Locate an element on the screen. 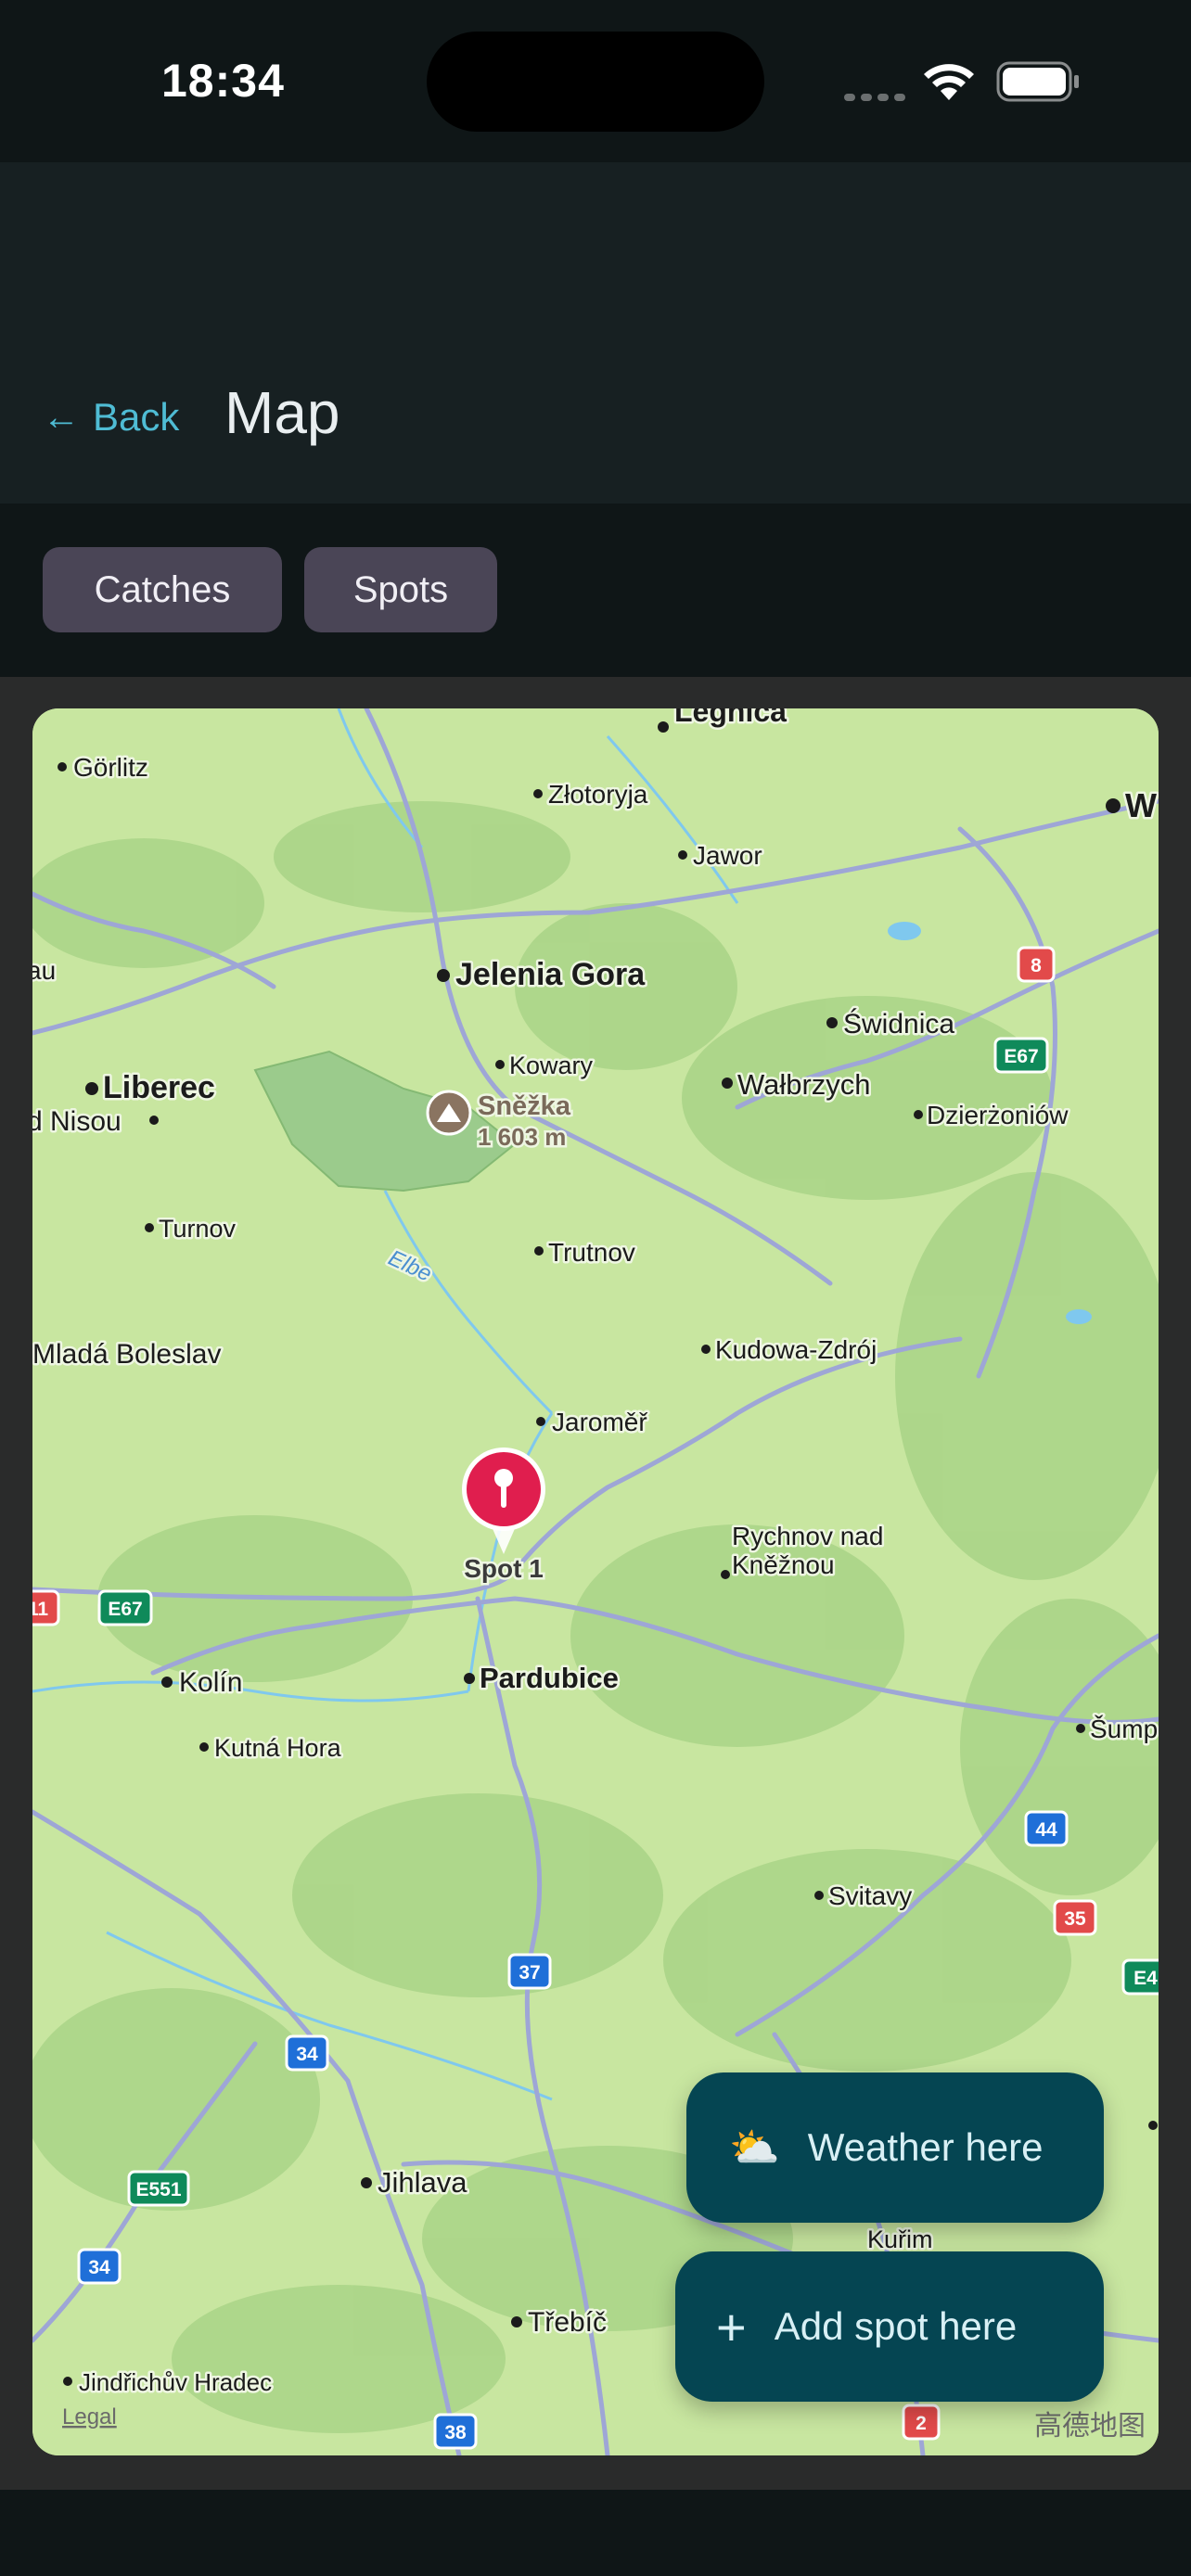 Image resolution: width=1191 pixels, height=2576 pixels. place-label: Kněžnou is located at coordinates (783, 1565).